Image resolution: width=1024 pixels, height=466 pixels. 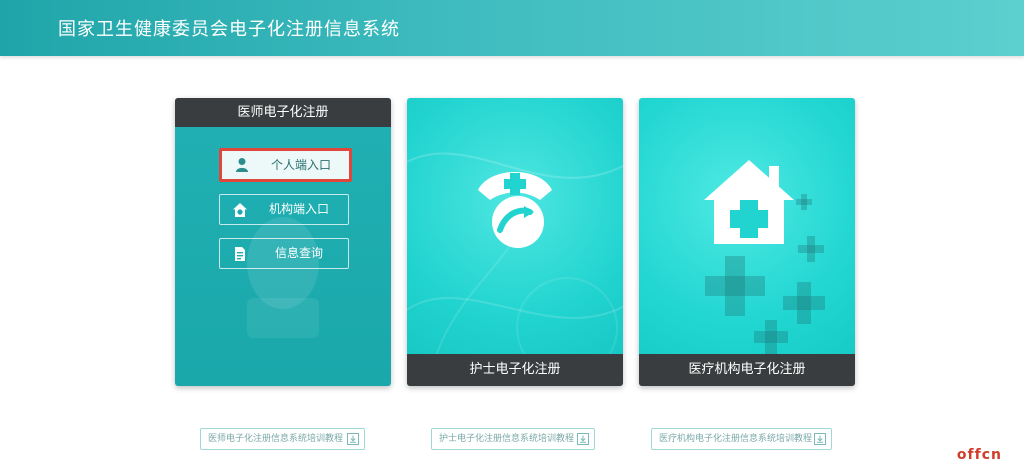 What do you see at coordinates (229, 29) in the screenshot?
I see `page-title: 国家卫生健康委员会电子化注册信息系统` at bounding box center [229, 29].